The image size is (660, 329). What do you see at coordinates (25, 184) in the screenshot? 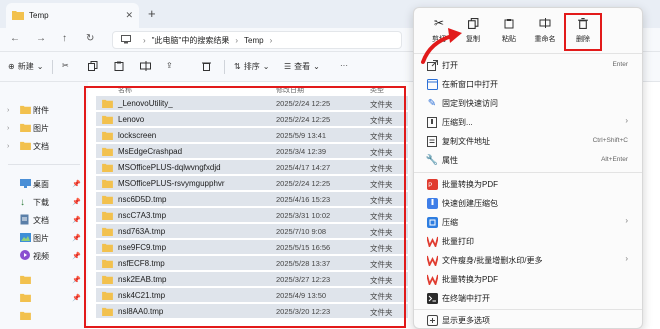
I see `desktop-icon` at bounding box center [25, 184].